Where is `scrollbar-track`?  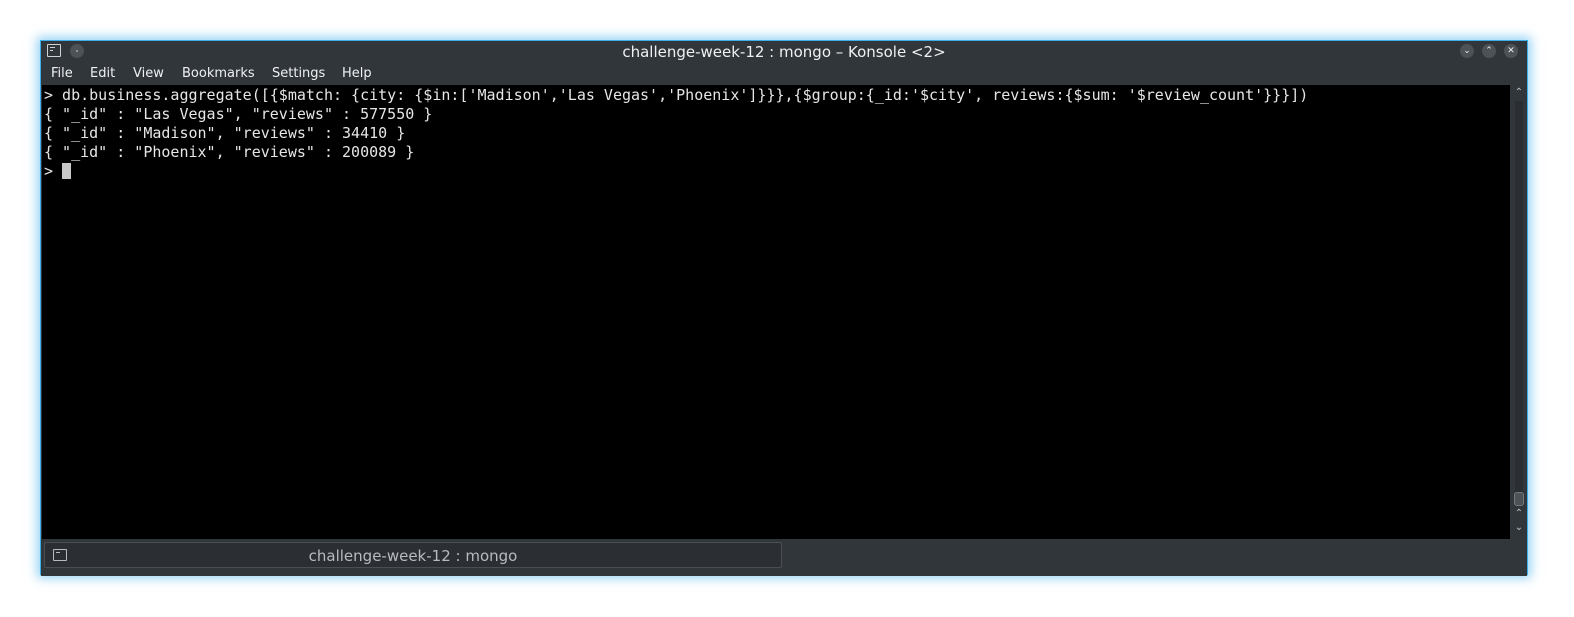 scrollbar-track is located at coordinates (1519, 303).